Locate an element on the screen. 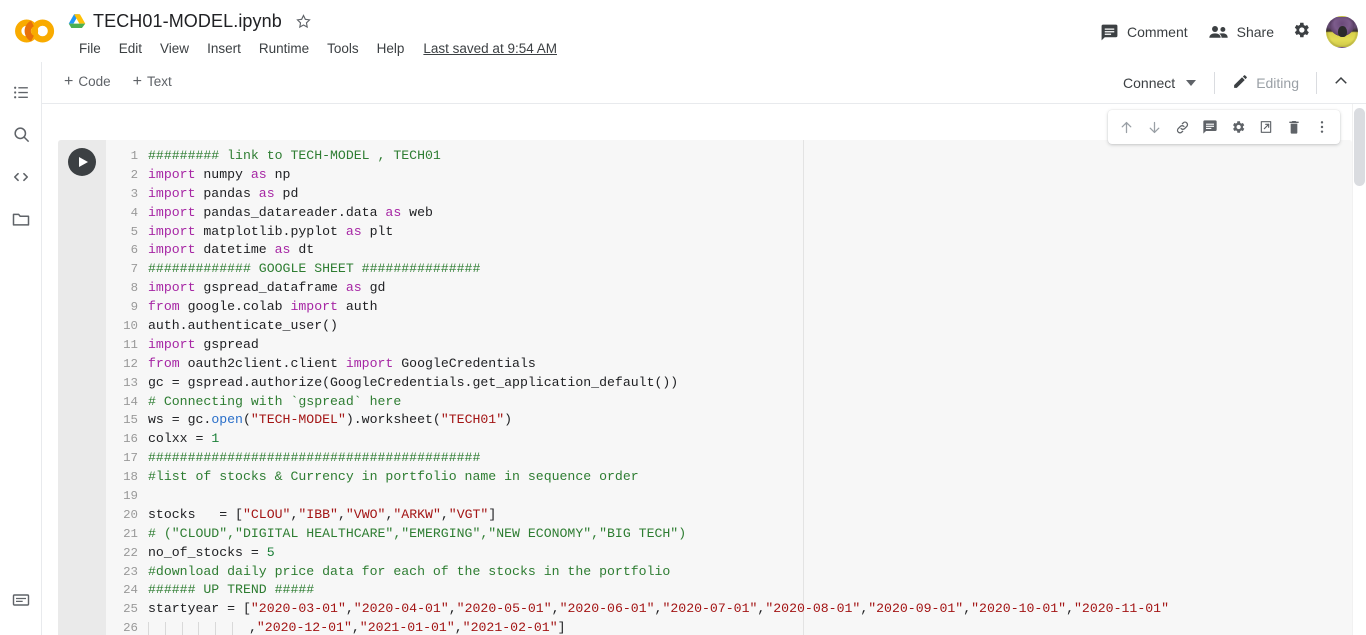  code-line: 10 auth.authenticate_user() is located at coordinates (729, 326).